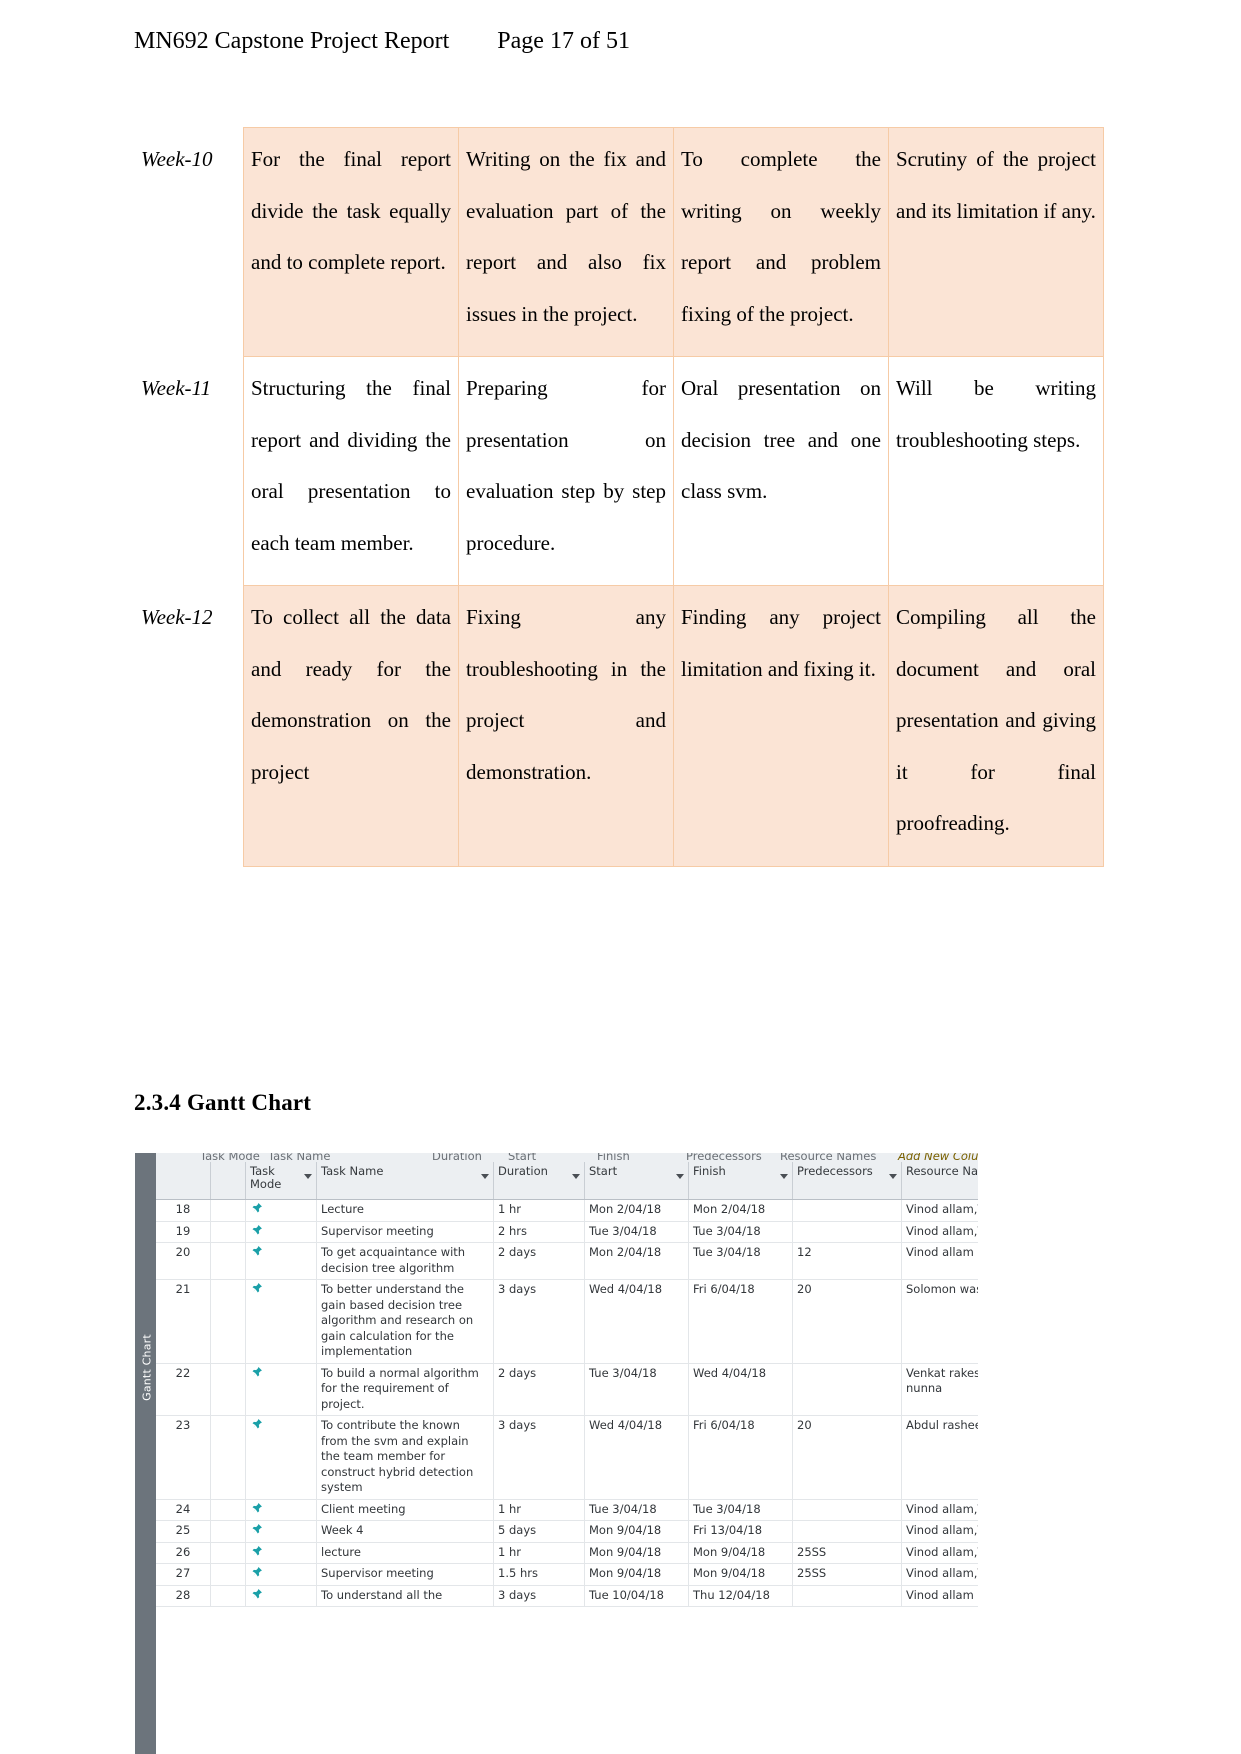 The width and height of the screenshot is (1241, 1754). Describe the element at coordinates (183, 1531) in the screenshot. I see `task-row-number: 25` at that location.